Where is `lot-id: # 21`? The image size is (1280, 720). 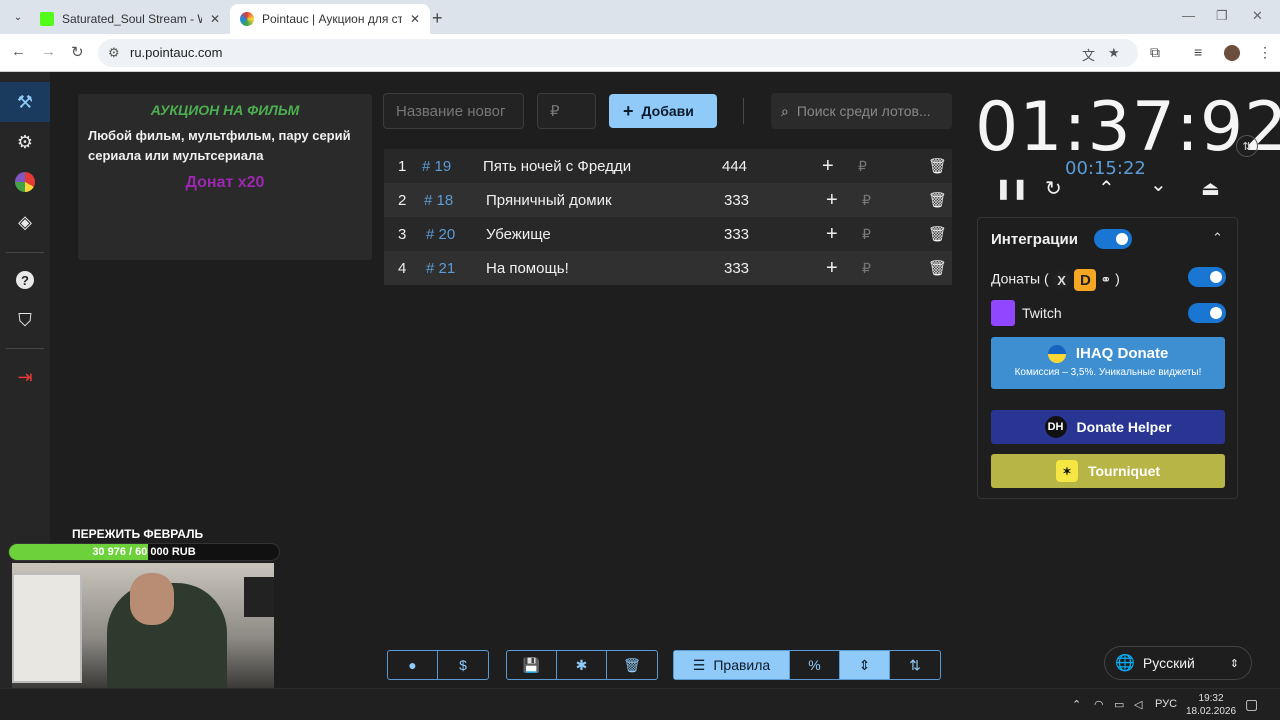
lot-id: # 21 is located at coordinates (440, 268).